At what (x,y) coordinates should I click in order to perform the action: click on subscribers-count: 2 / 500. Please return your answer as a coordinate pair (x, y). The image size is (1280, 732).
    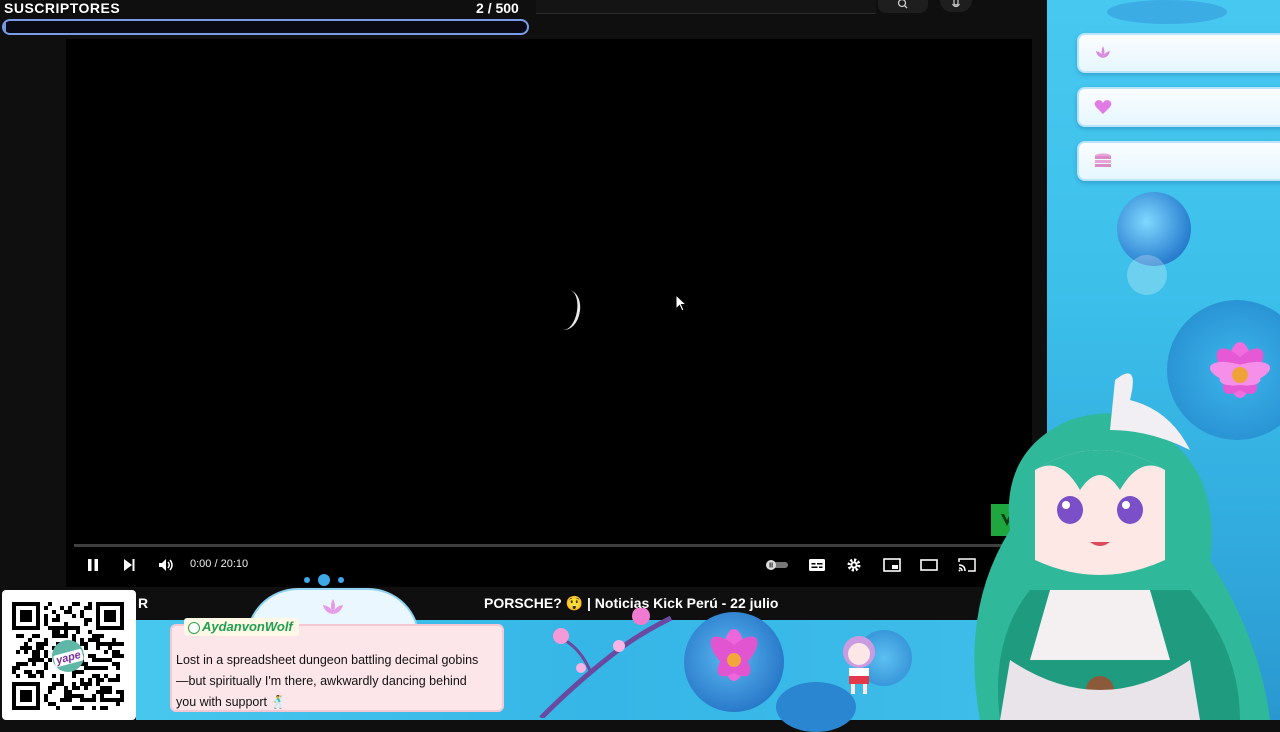
    Looking at the image, I should click on (497, 8).